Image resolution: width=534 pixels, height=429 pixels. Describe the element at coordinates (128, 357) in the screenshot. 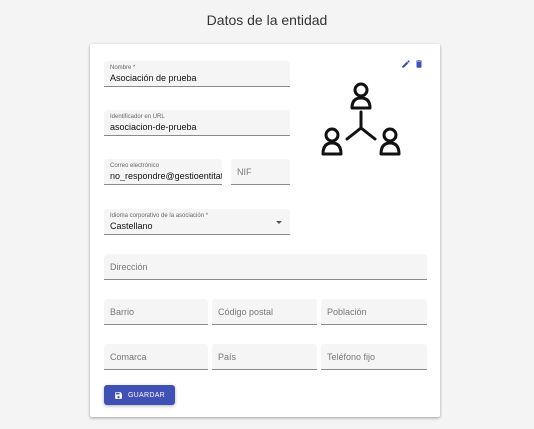

I see `comarca-placeholder: Comarca` at that location.